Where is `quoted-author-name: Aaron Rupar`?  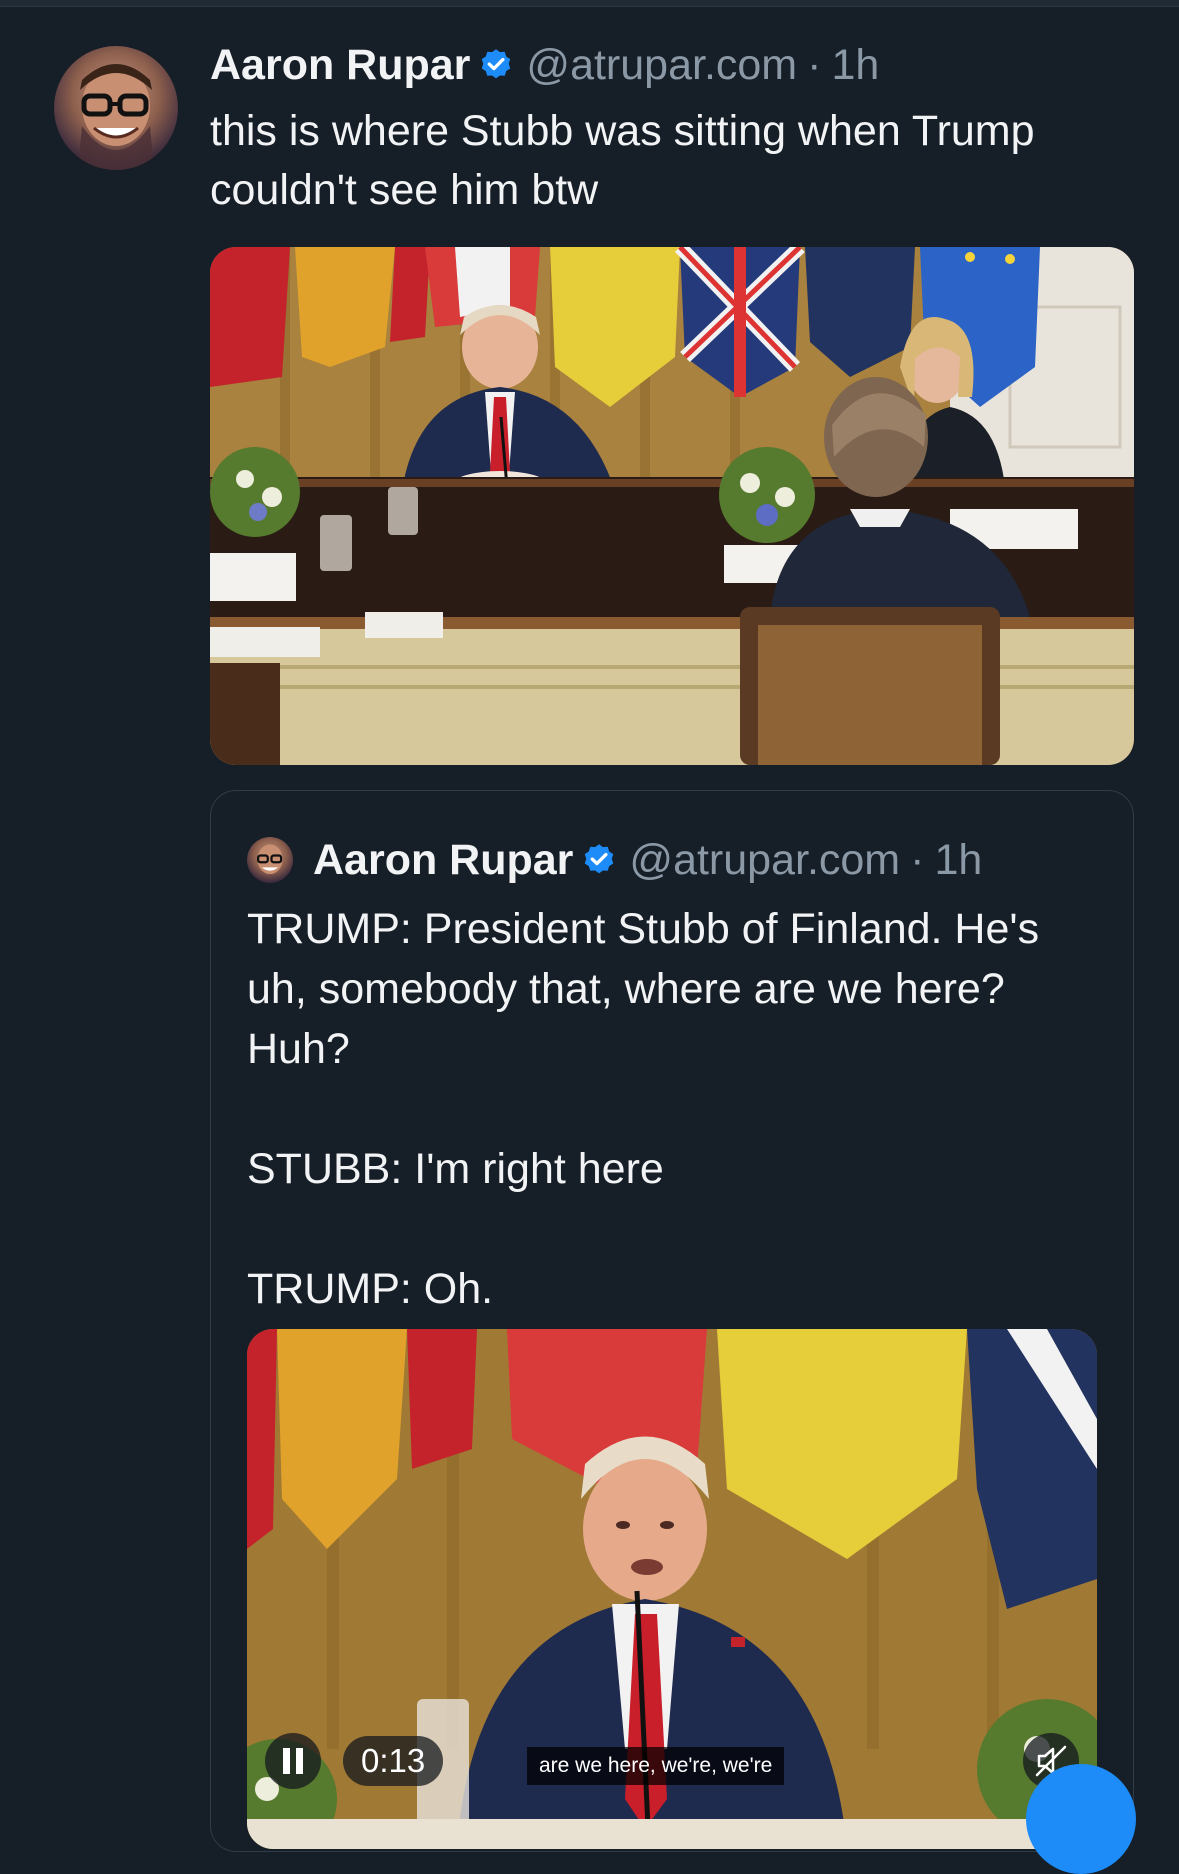
quoted-author-name: Aaron Rupar is located at coordinates (443, 860).